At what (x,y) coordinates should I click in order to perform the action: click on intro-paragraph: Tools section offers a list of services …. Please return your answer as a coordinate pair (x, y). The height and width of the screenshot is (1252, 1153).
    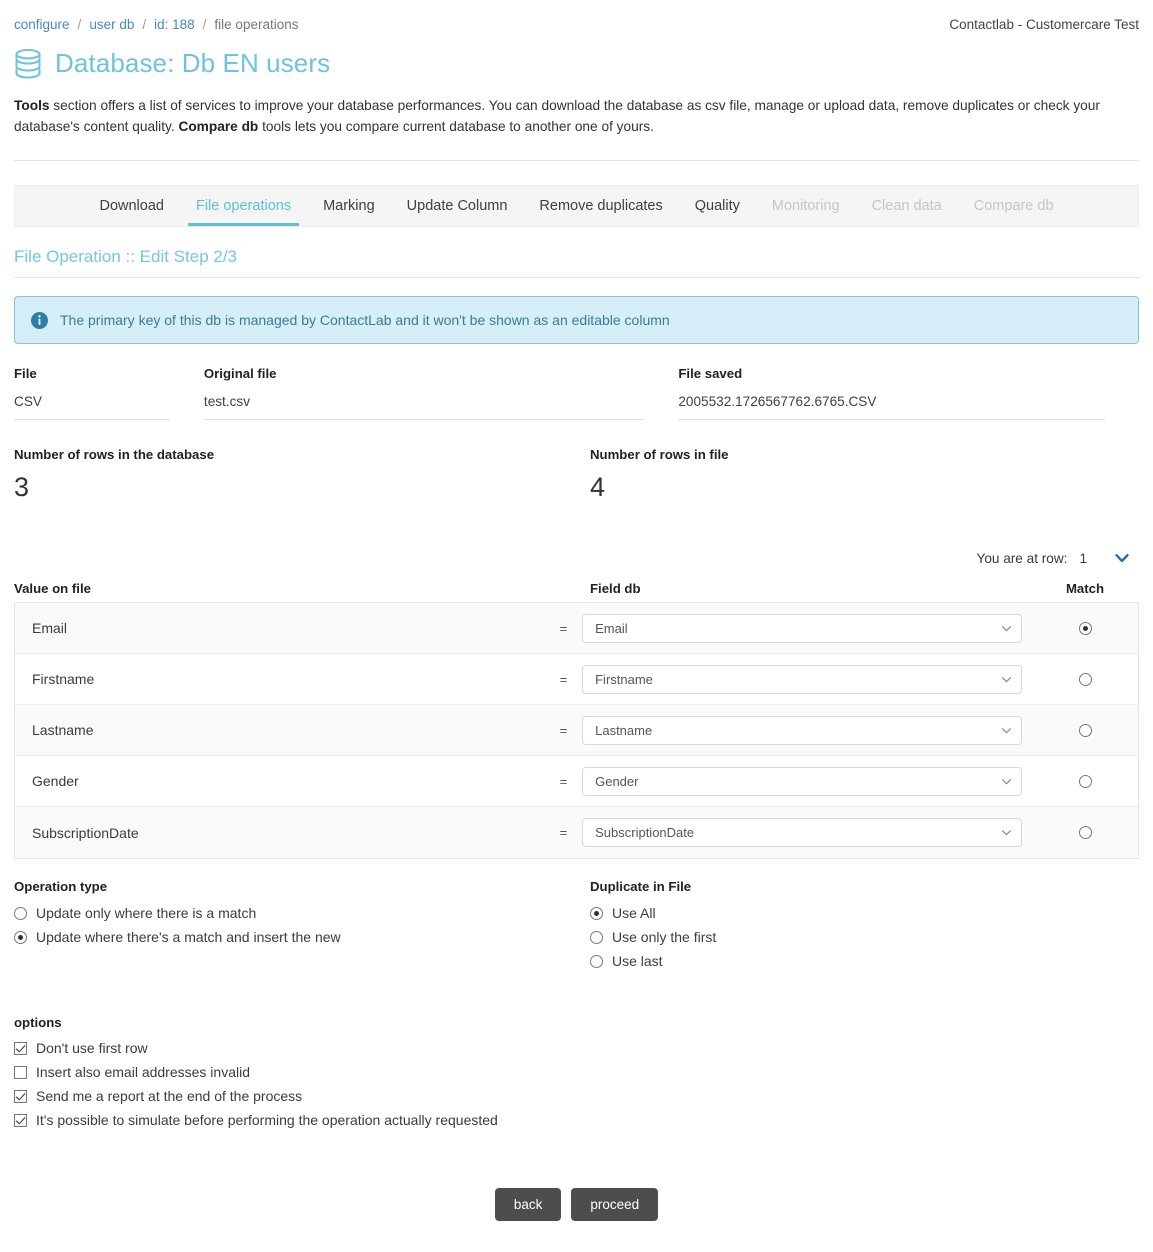
    Looking at the image, I should click on (574, 110).